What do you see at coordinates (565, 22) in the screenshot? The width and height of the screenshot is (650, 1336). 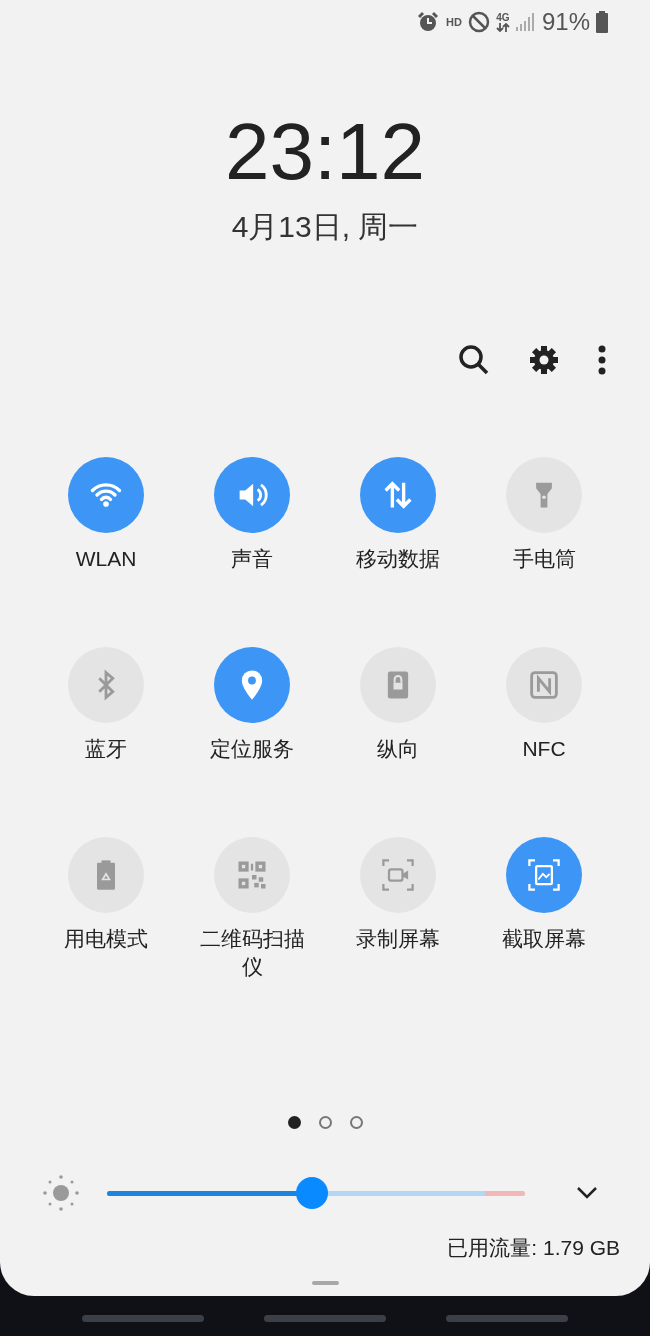 I see `battery-percent: 91%` at bounding box center [565, 22].